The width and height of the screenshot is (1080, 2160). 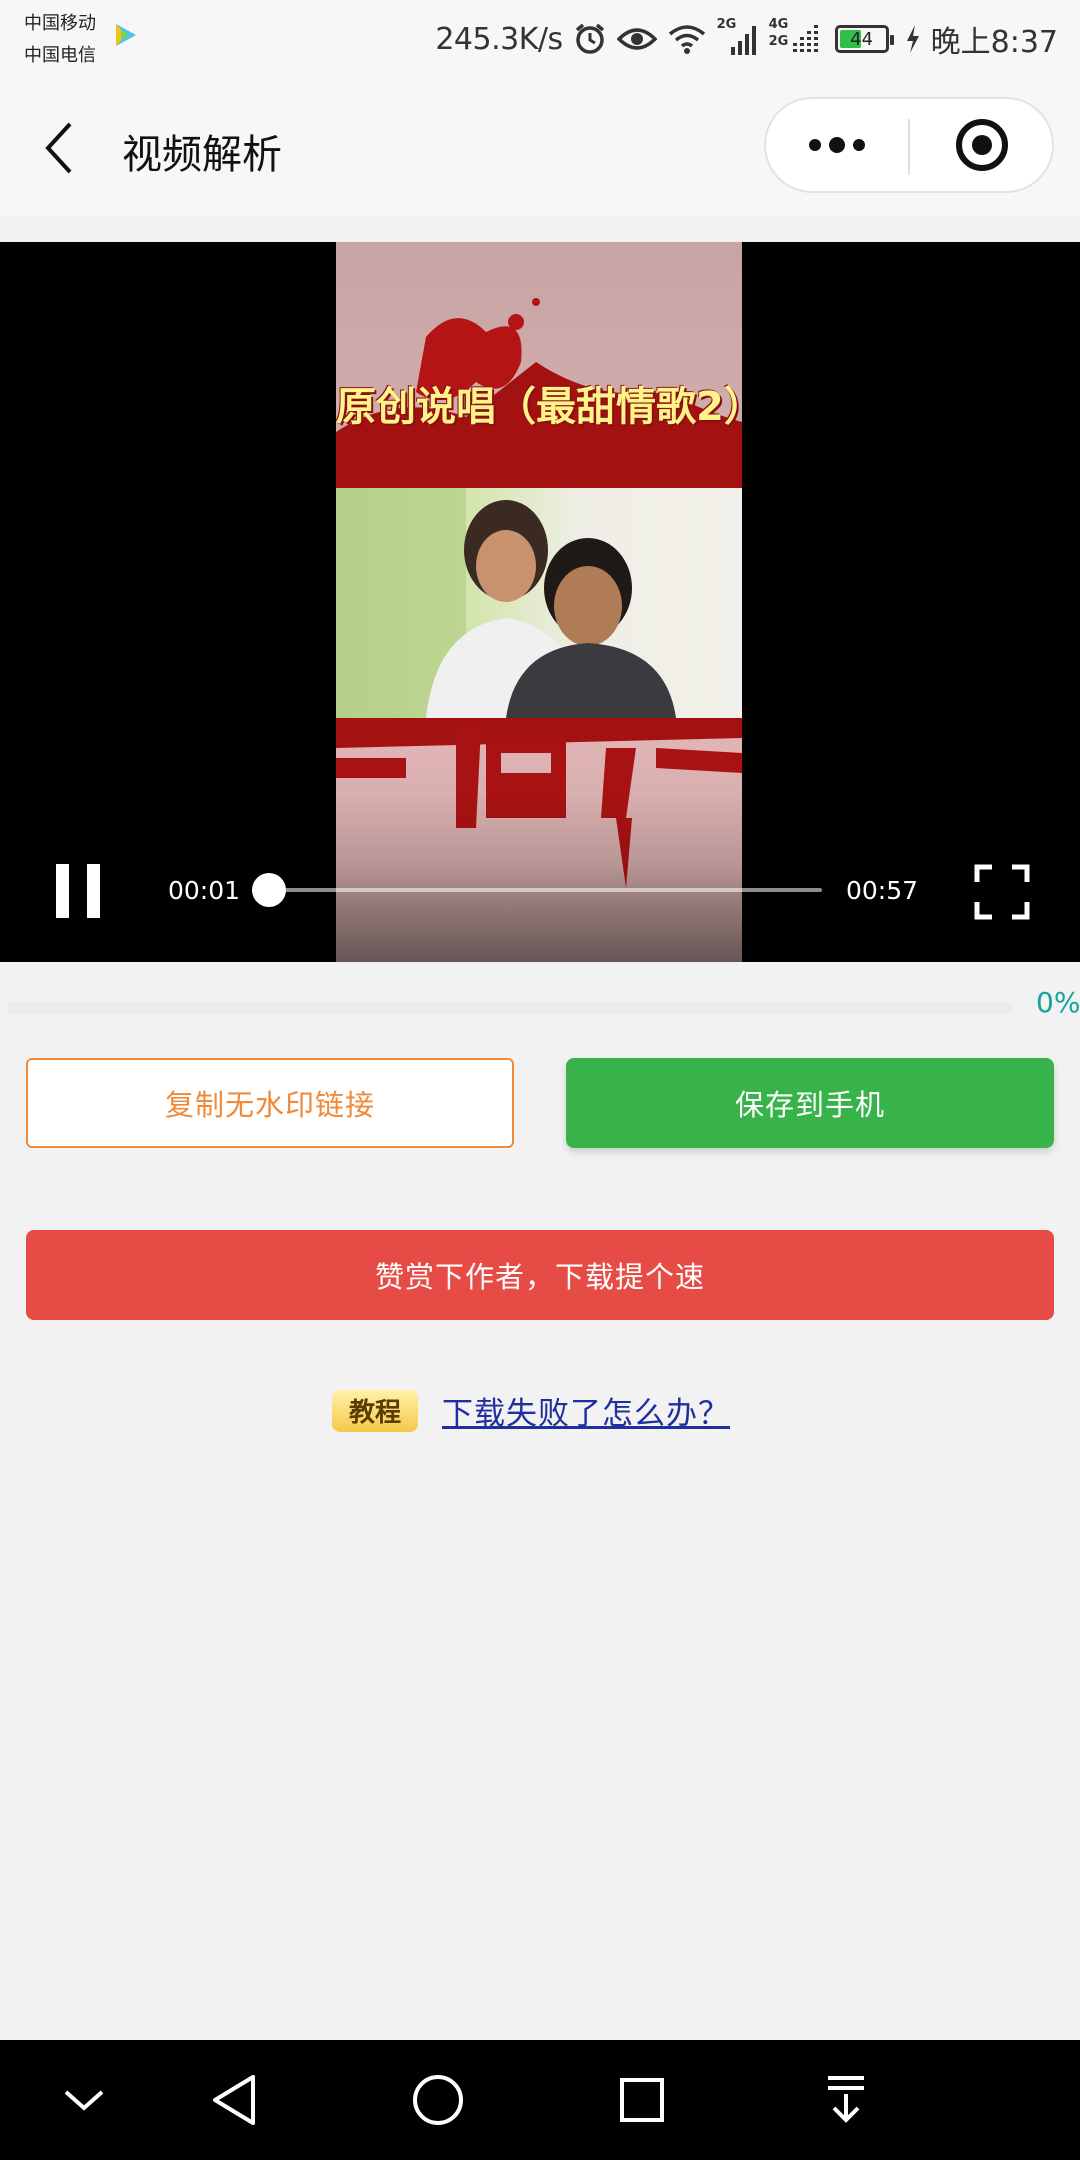 What do you see at coordinates (270, 1103) in the screenshot?
I see `copy-link-button: 复制无水印链接` at bounding box center [270, 1103].